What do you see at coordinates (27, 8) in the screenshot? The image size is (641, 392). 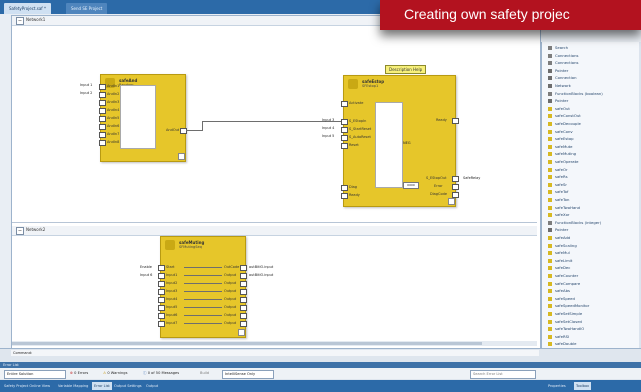 I see `tab-safety-project: SafetyProject.saf *` at bounding box center [27, 8].